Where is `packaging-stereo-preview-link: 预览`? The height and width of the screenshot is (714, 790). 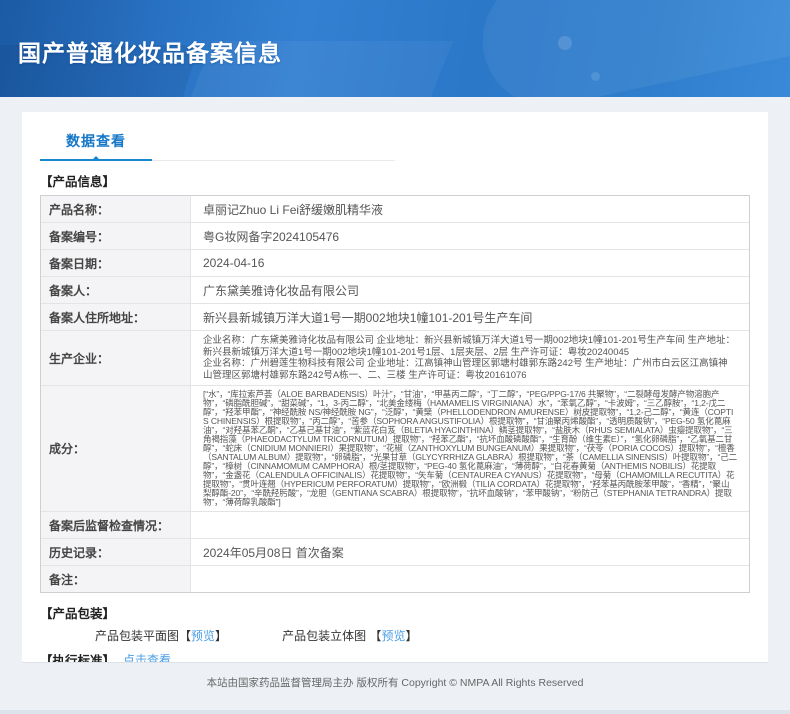
packaging-stereo-preview-link: 预览 is located at coordinates (393, 636).